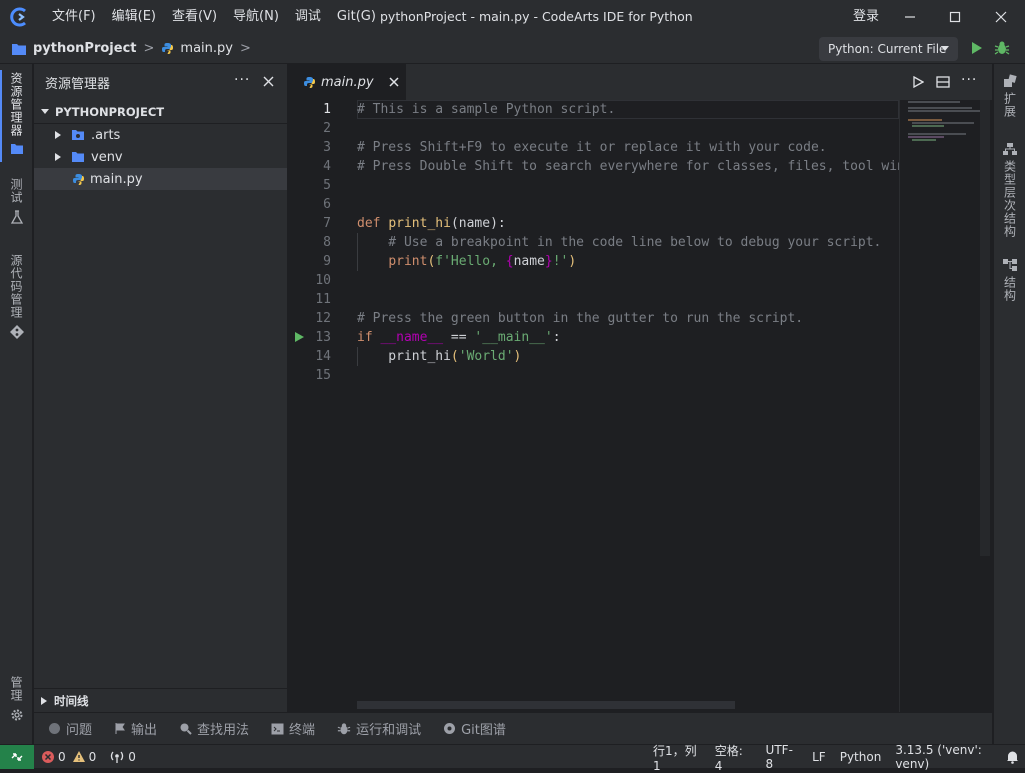  Describe the element at coordinates (68, 757) in the screenshot. I see `problems-indicator: 0 0` at that location.